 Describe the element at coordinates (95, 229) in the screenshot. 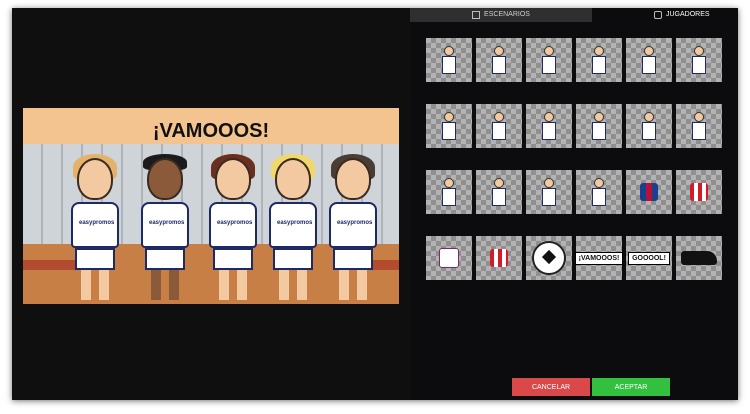

I see `player-blonde-woman: easypromos` at that location.